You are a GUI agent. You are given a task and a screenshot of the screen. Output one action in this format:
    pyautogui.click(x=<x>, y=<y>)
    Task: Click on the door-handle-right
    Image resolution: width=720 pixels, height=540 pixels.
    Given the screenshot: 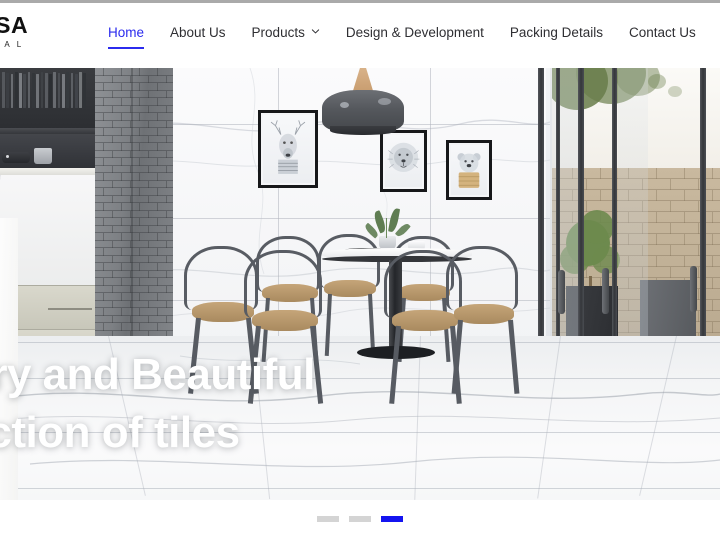 What is the action you would take?
    pyautogui.click(x=693, y=289)
    